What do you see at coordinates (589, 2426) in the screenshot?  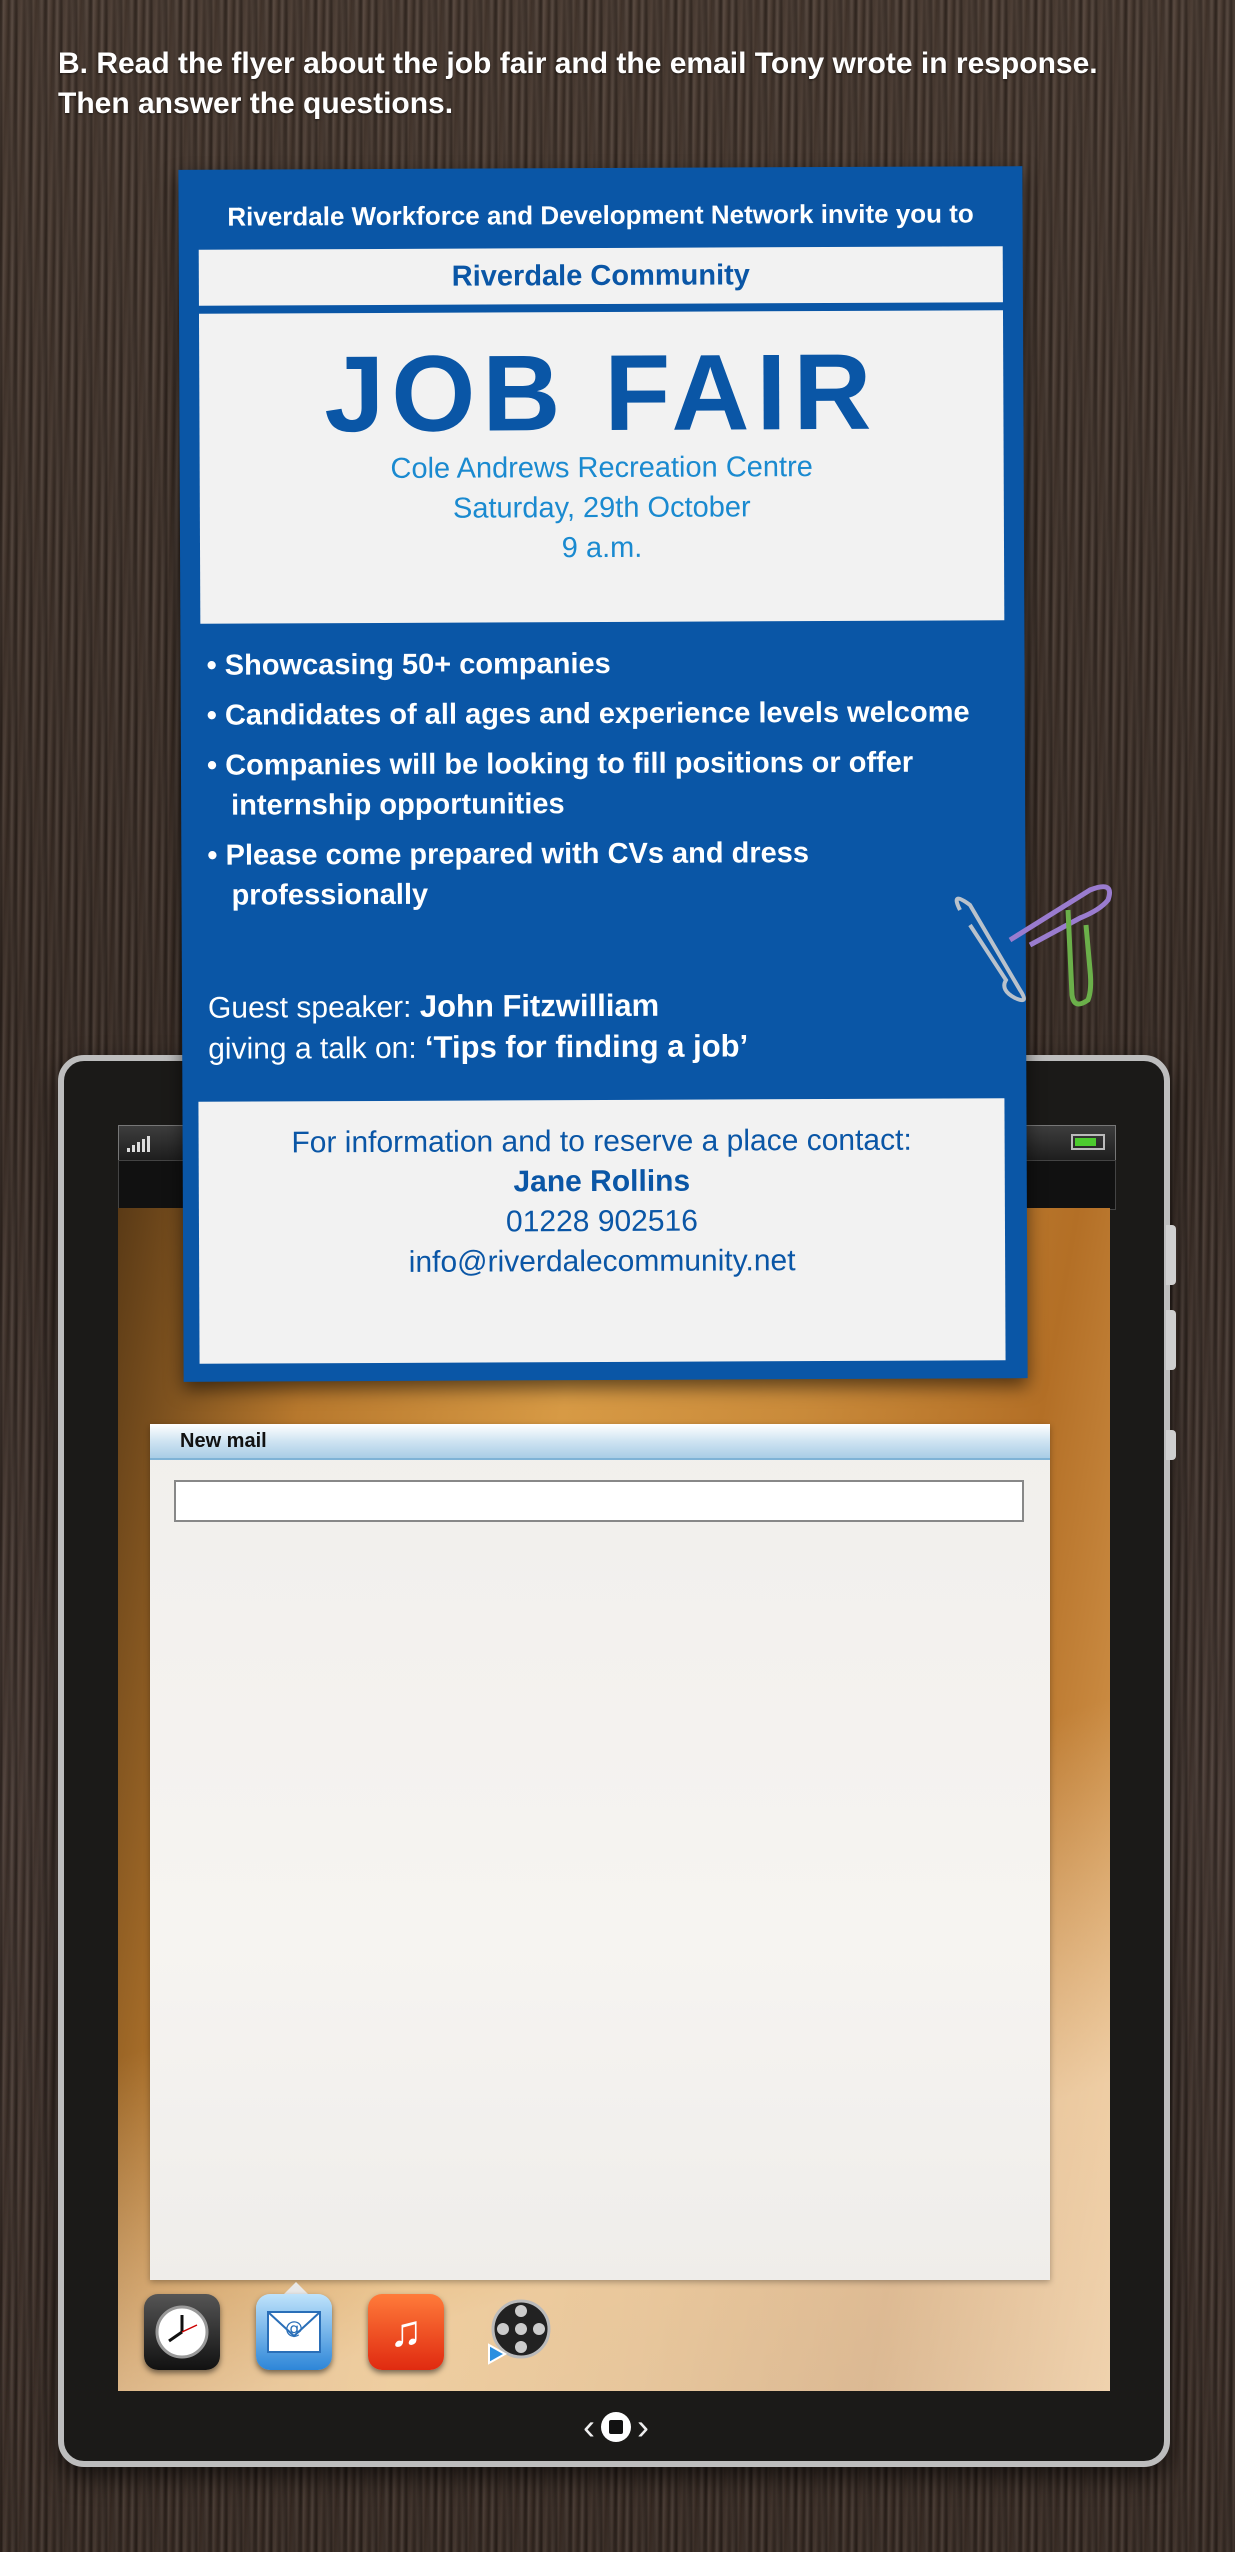 I see `chevron-left-icon: ‹` at bounding box center [589, 2426].